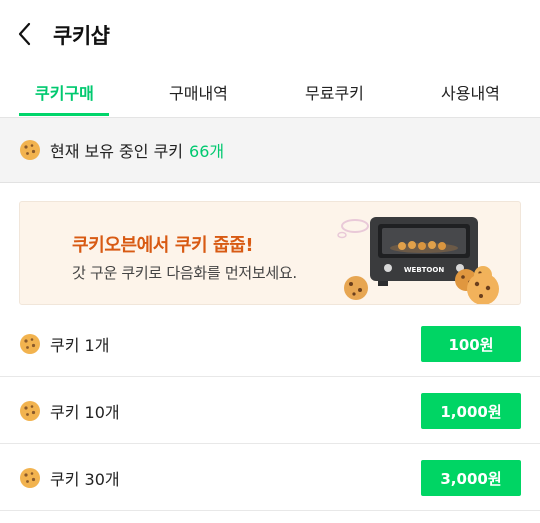 The height and width of the screenshot is (523, 540). I want to click on tab-bar: 쿠키구매 구매내역 무료쿠키 사용내역, so click(270, 93).